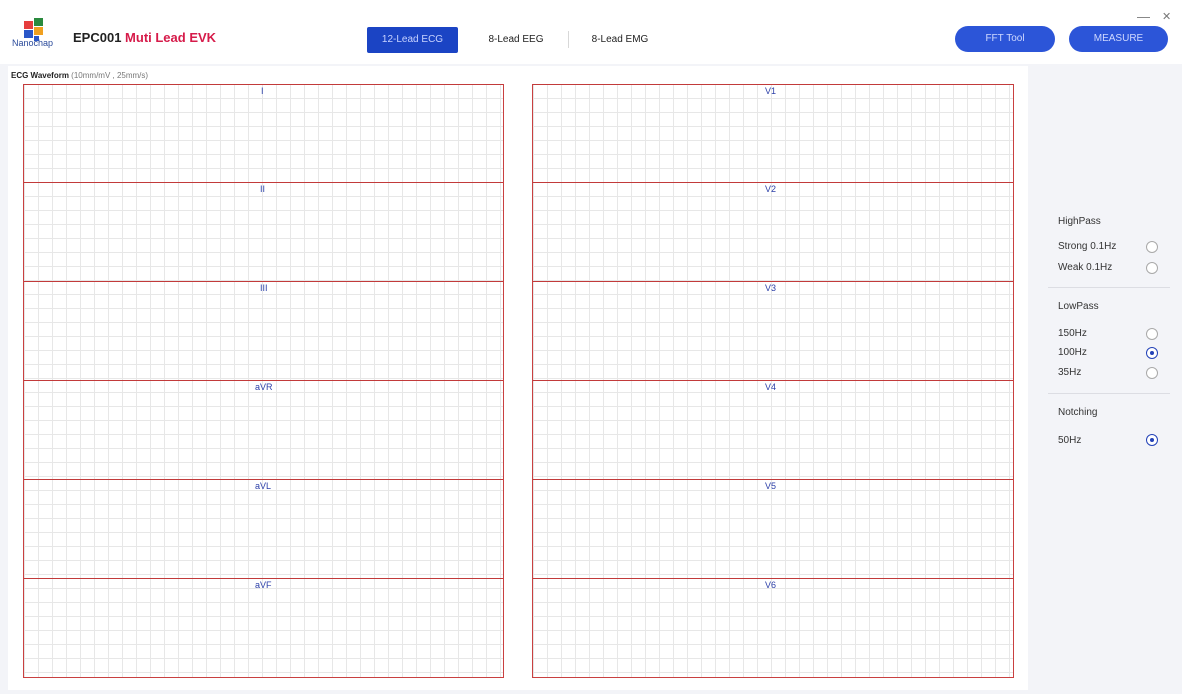  I want to click on app-title-prefix: EPC001, so click(97, 37).